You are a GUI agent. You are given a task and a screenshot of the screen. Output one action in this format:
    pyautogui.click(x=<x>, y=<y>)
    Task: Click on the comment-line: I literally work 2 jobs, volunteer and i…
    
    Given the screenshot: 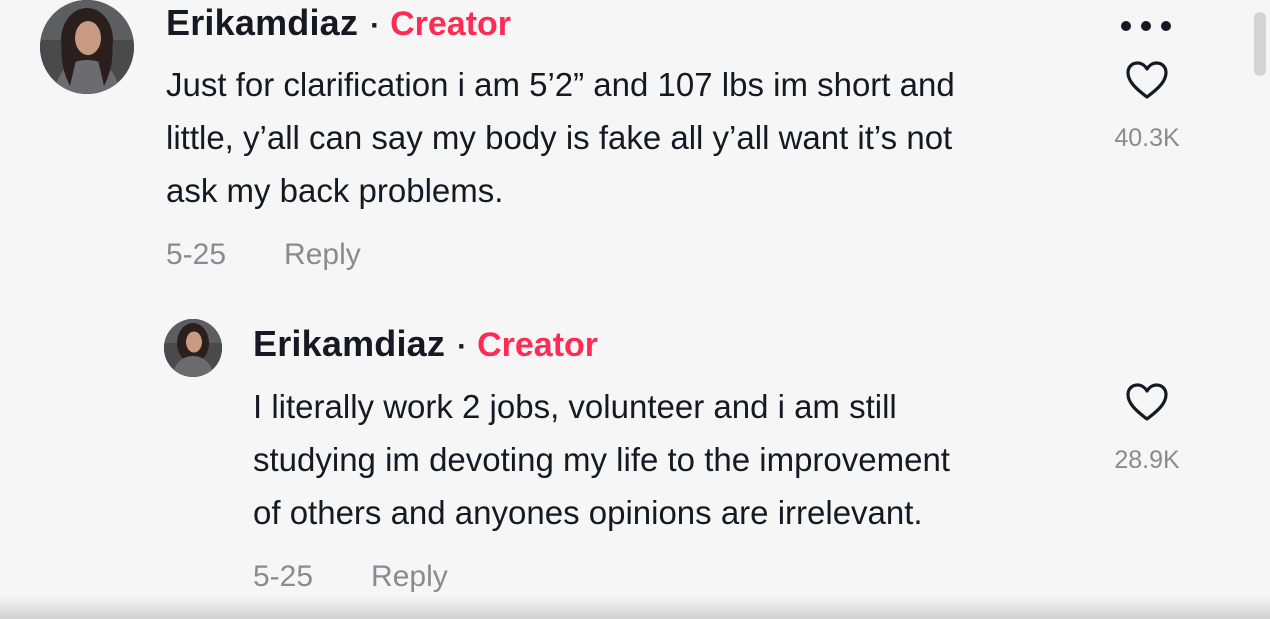 What is the action you would take?
    pyautogui.click(x=575, y=406)
    